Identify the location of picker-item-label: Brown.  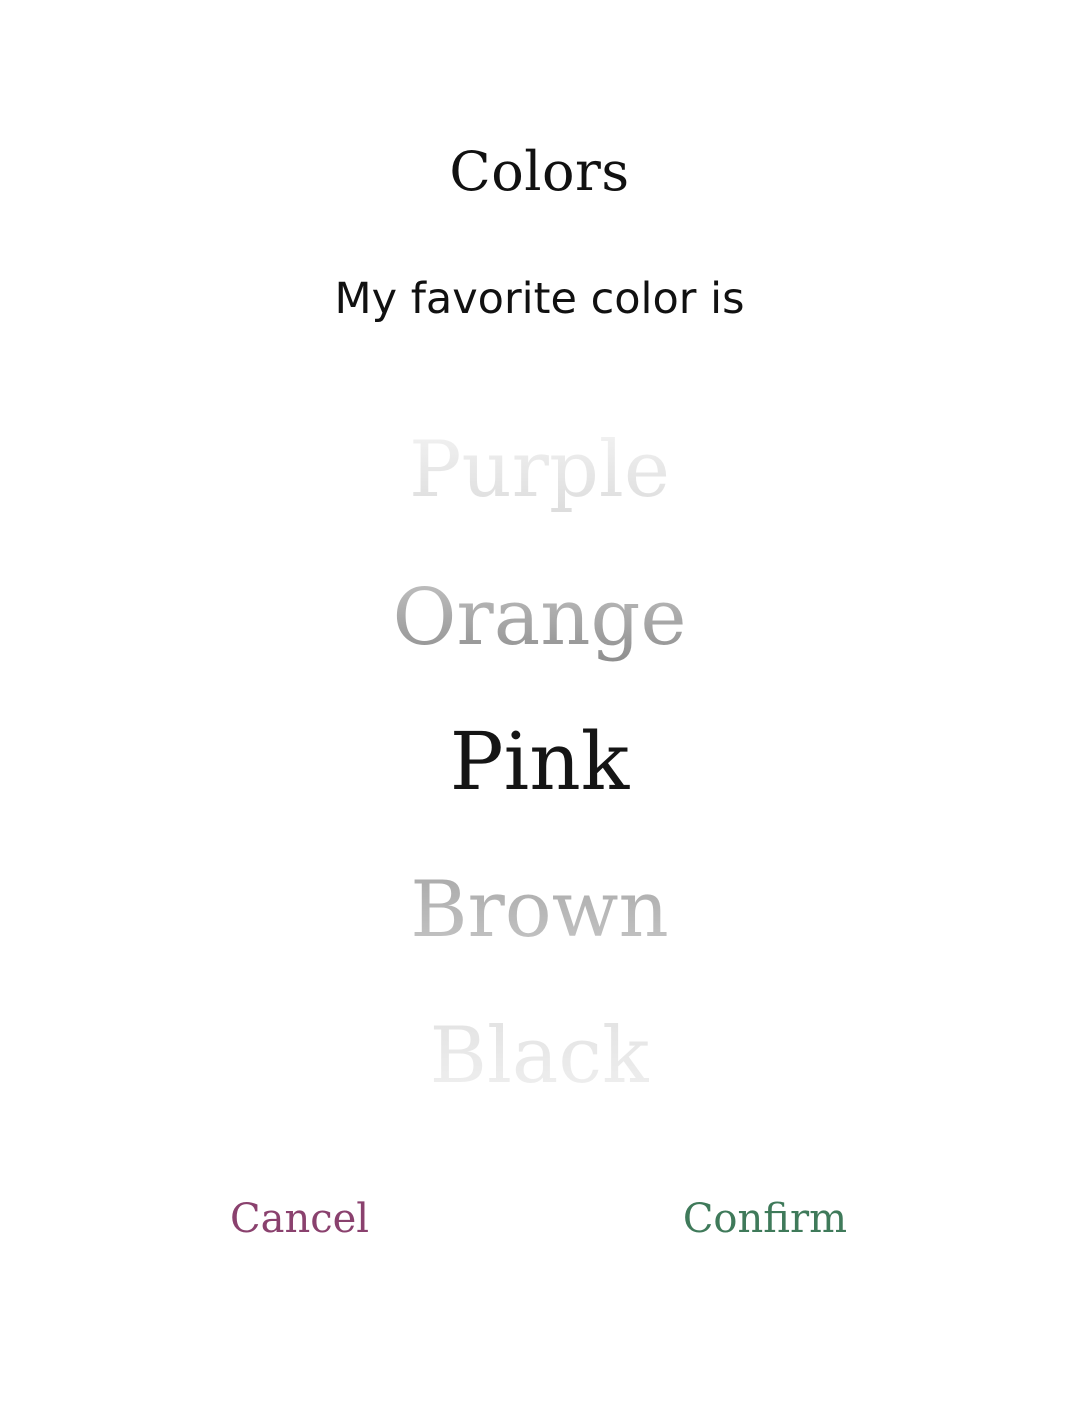
(539, 910).